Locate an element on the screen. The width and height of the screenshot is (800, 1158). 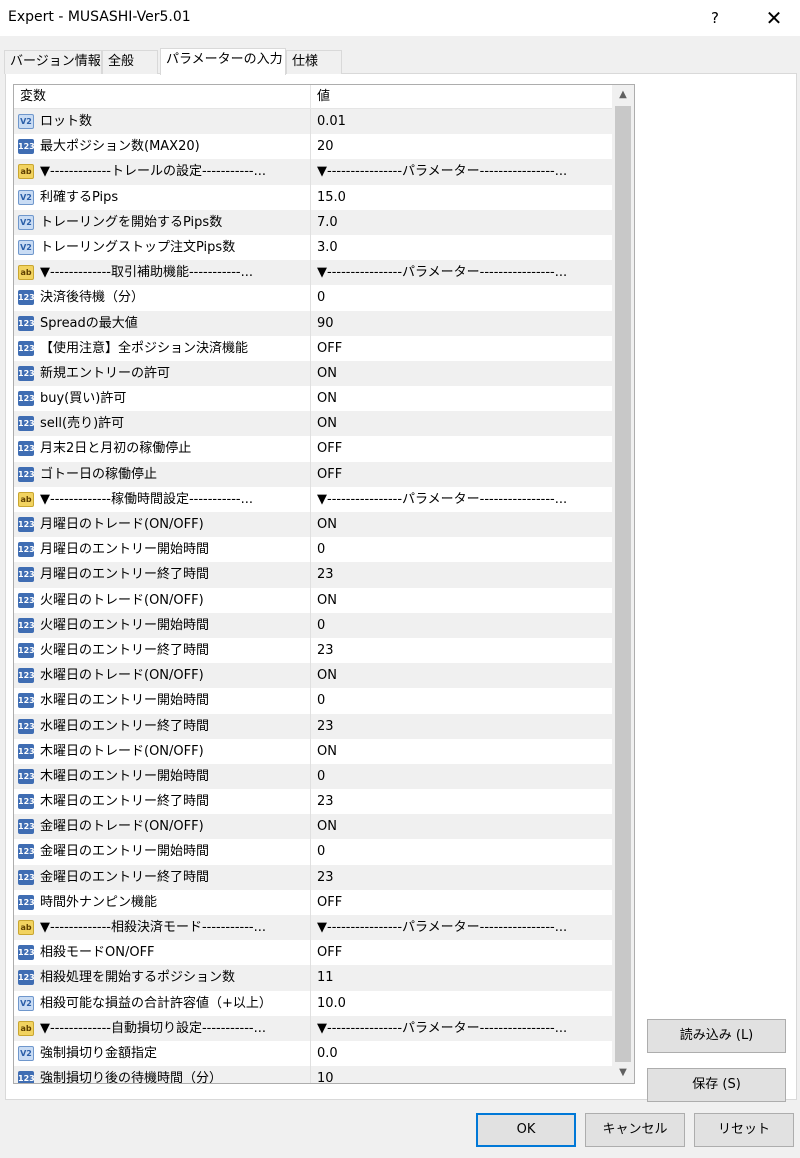
table-row: 123 強制損切り後の待機時間（分） 10 is located at coordinates (313, 1074).